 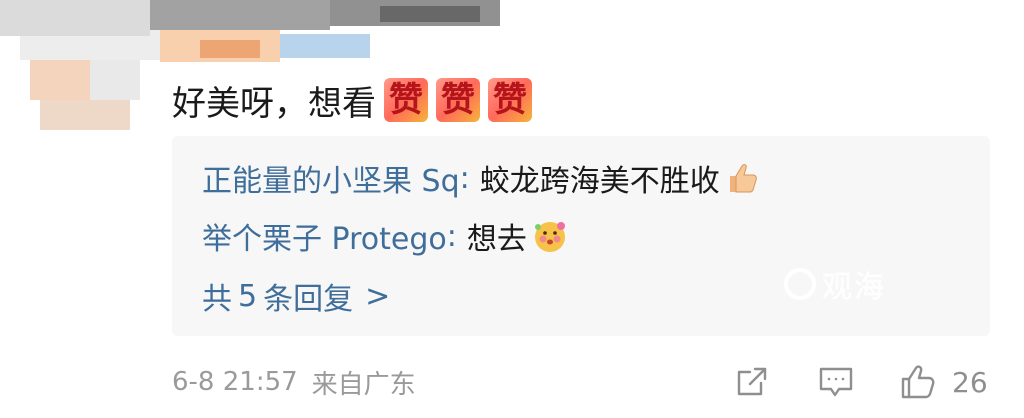 What do you see at coordinates (248, 296) in the screenshot?
I see `replies-count: 5` at bounding box center [248, 296].